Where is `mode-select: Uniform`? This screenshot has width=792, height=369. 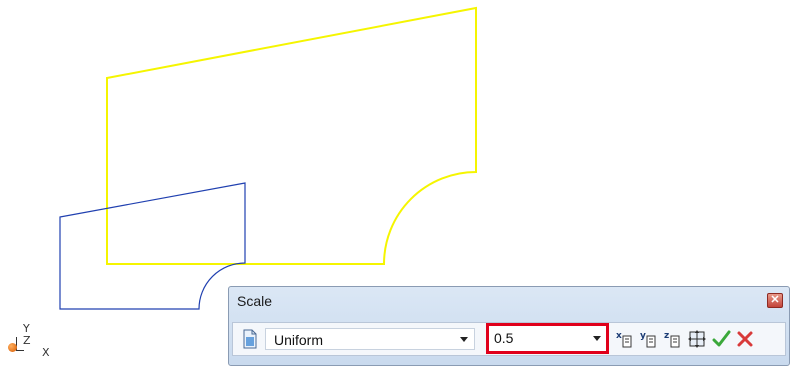
mode-select: Uniform is located at coordinates (370, 339).